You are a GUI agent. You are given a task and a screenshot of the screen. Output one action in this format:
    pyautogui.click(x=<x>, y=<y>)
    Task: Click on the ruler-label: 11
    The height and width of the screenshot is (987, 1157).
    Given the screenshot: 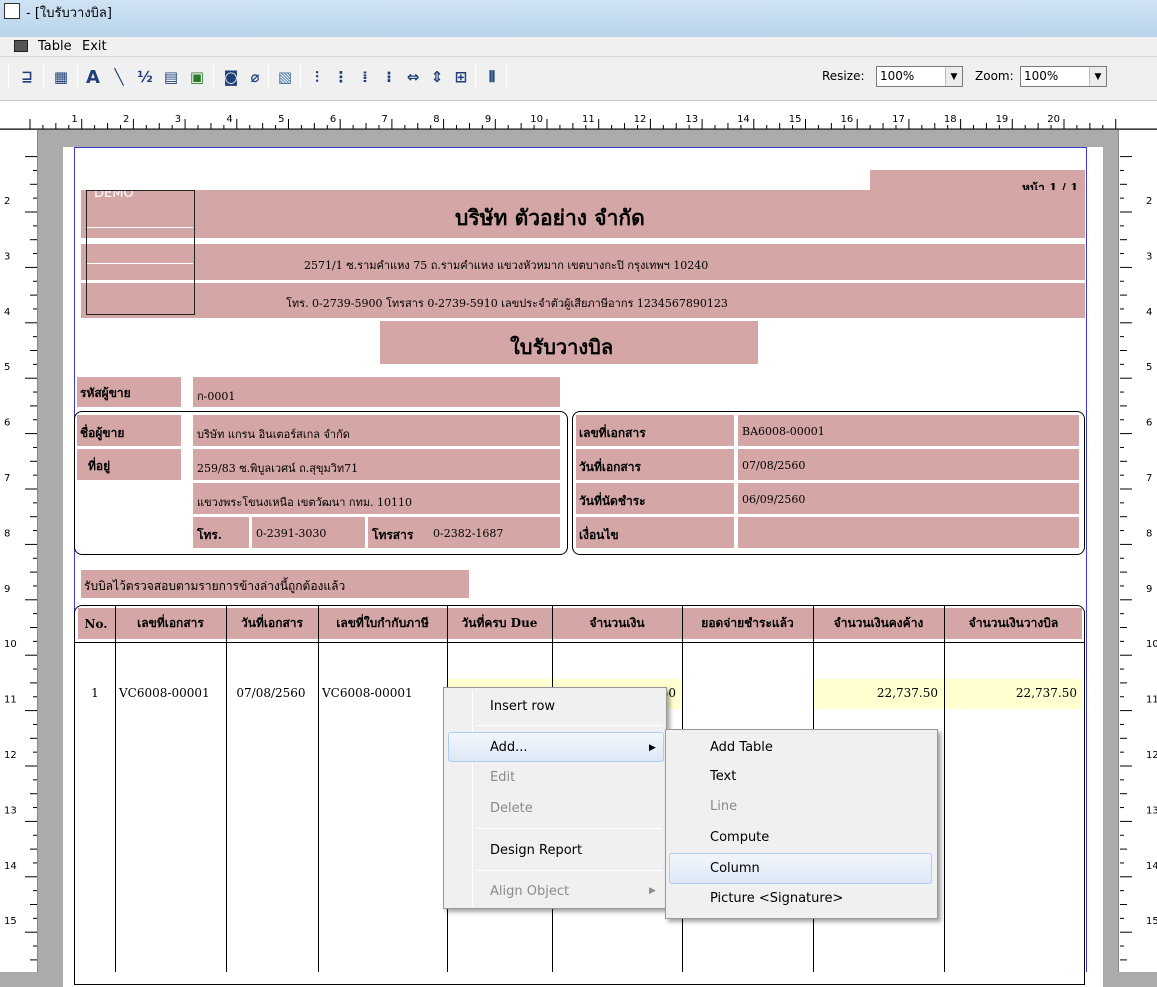 What is the action you would take?
    pyautogui.click(x=1151, y=700)
    